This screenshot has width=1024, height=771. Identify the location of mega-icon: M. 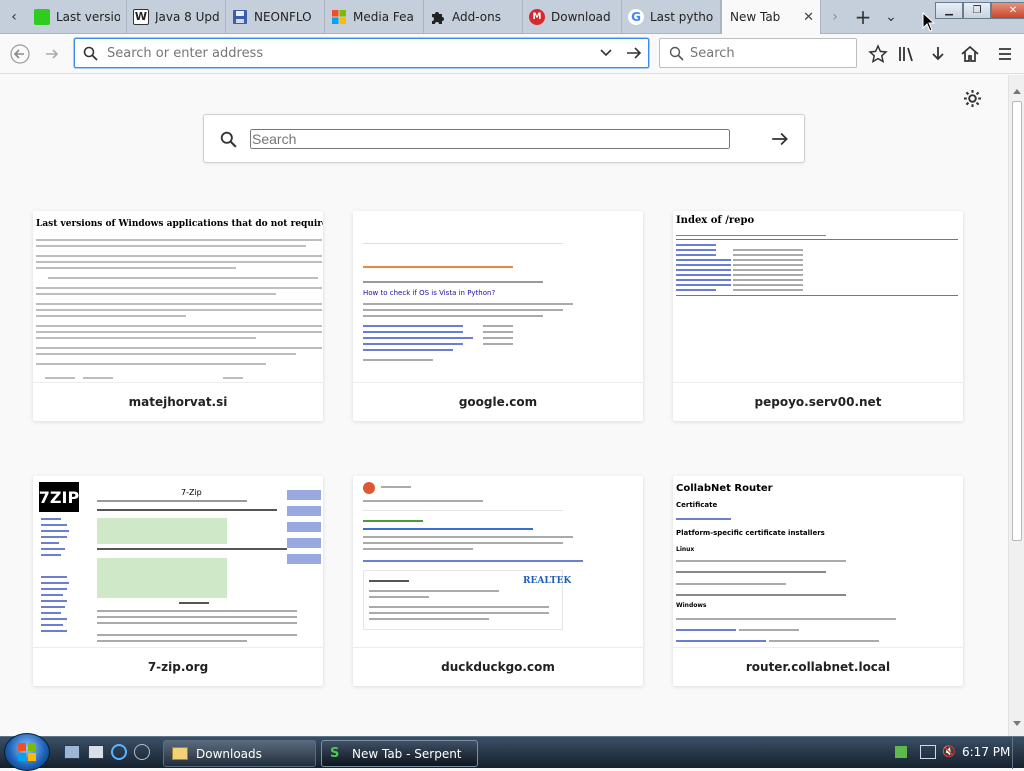
(537, 16).